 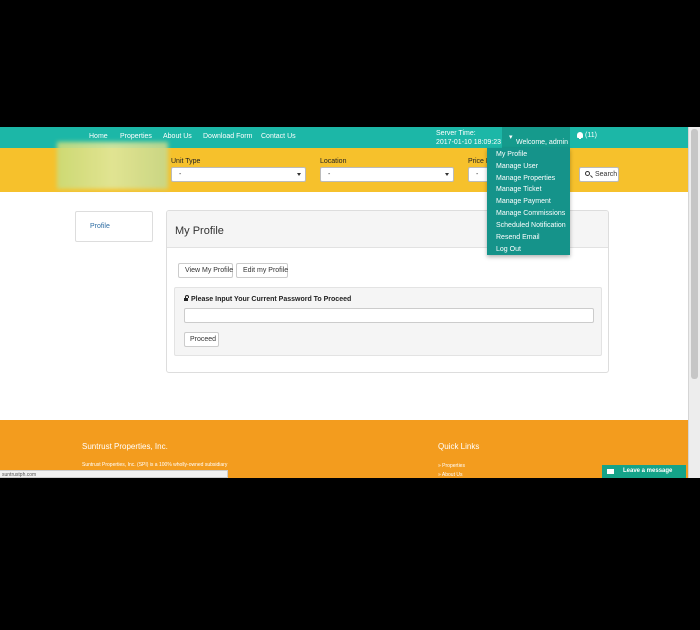 I want to click on footer-company: Suntrust Properties, Inc., so click(x=125, y=446).